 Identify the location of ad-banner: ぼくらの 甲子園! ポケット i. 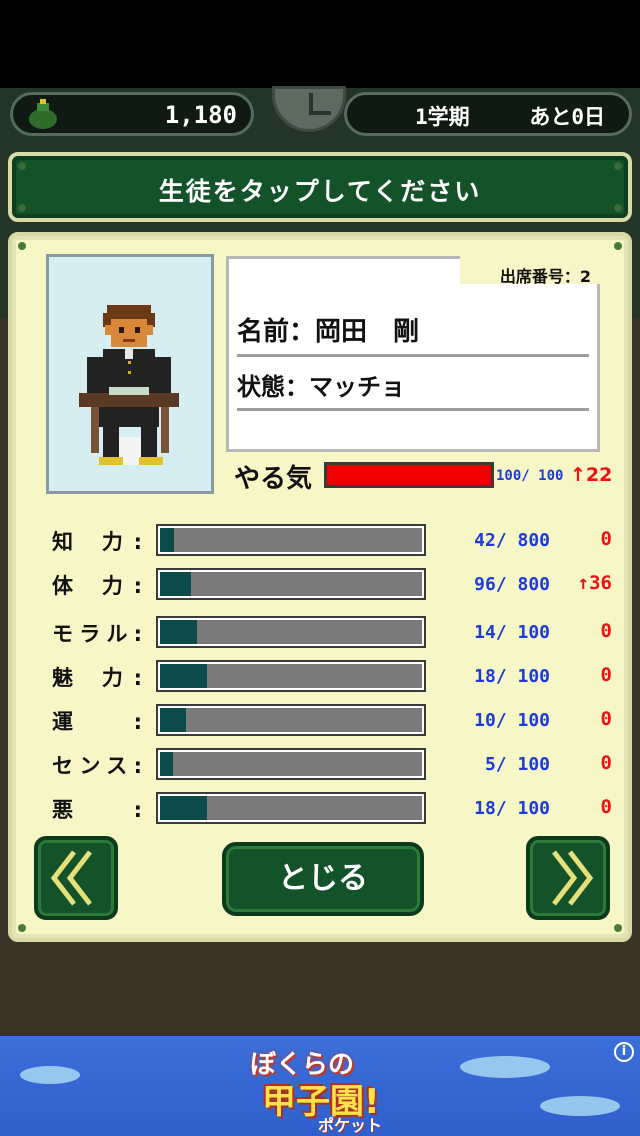
(320, 1086).